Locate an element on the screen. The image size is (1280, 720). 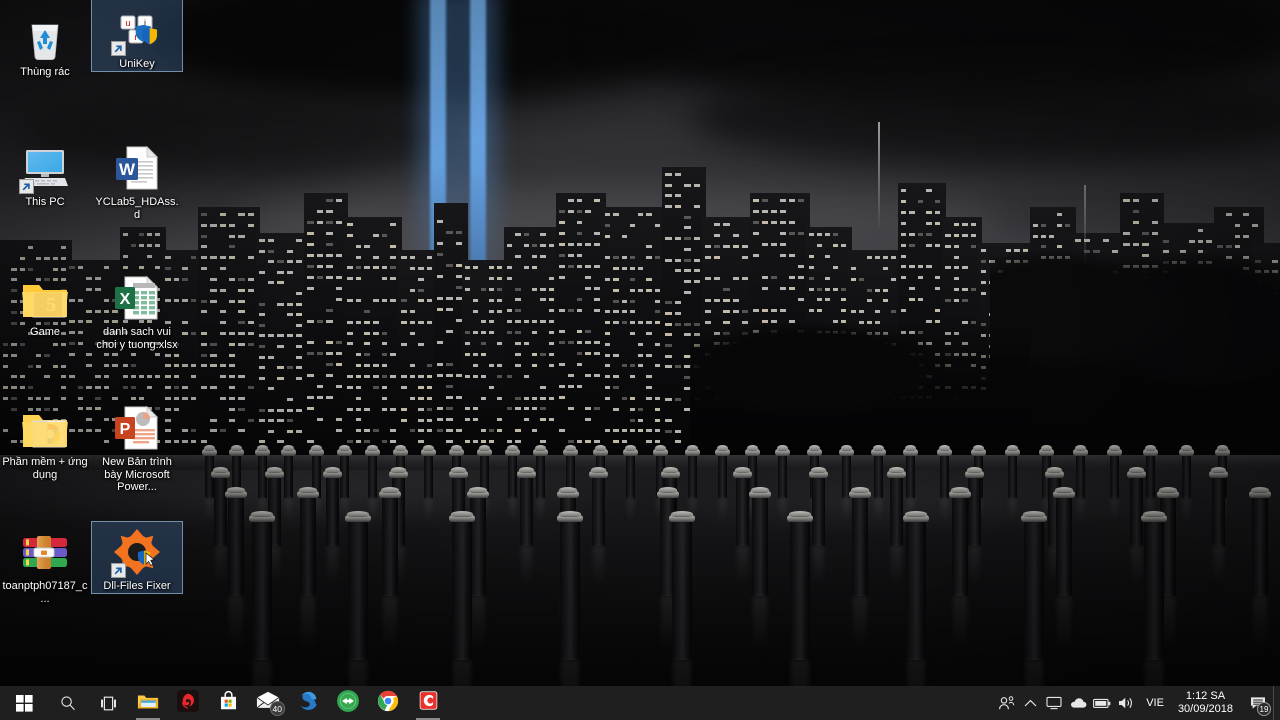
system-tray: VIE 1:12 SA 30/09/2018 19 is located at coordinates (1137, 703).